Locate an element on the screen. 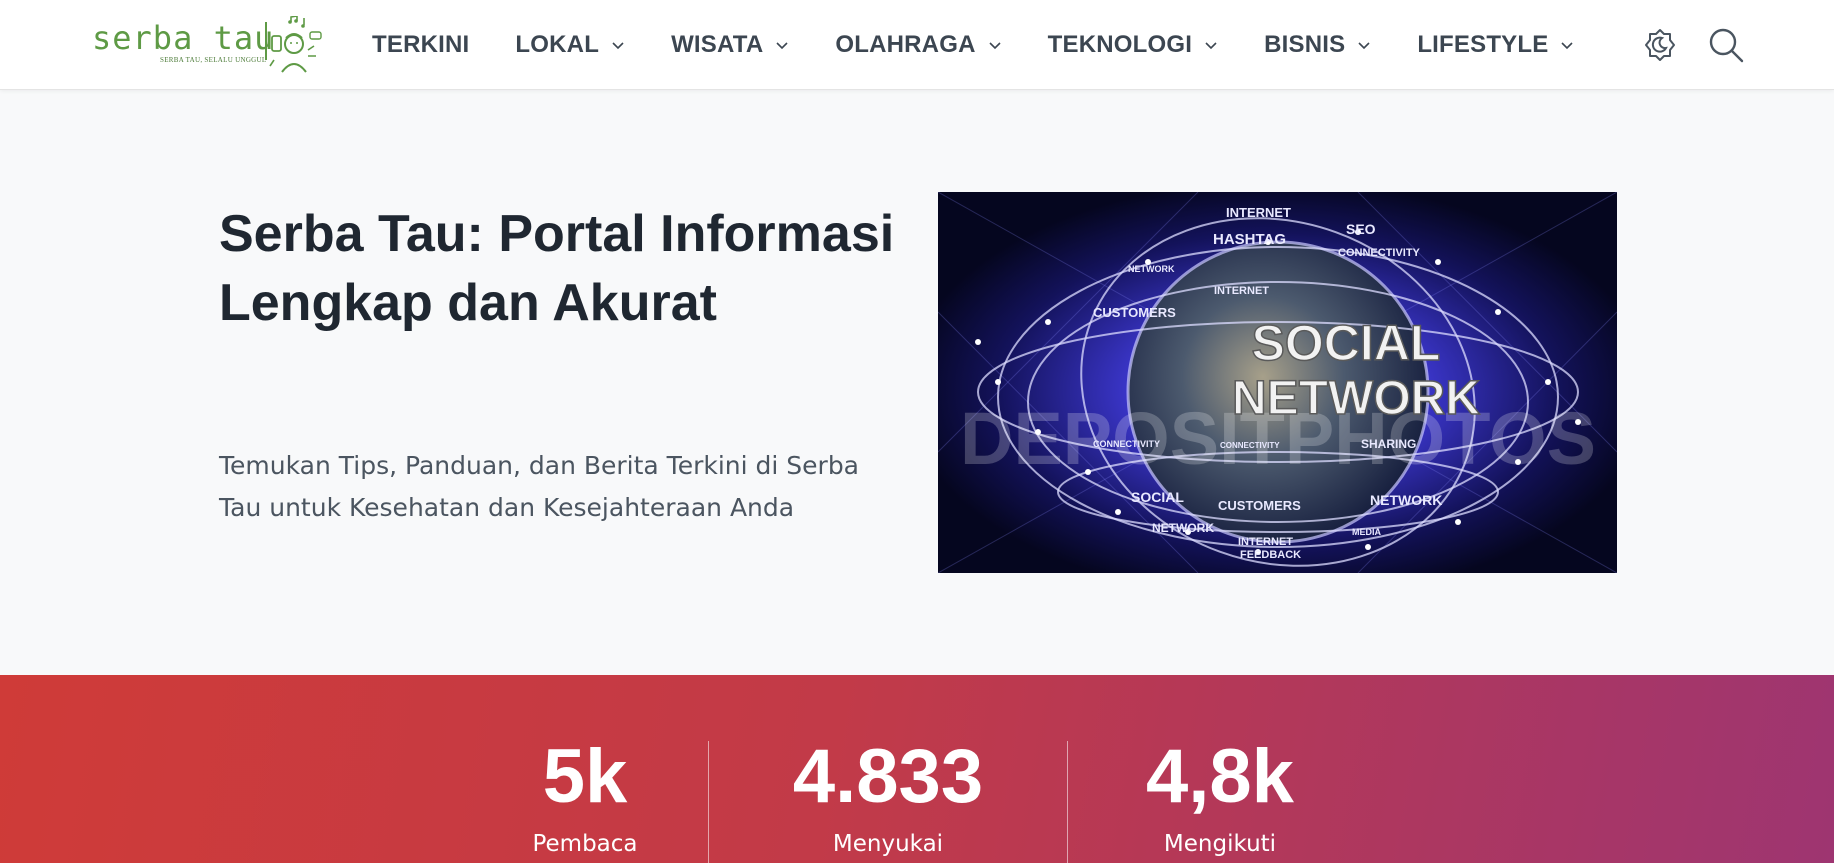  stat-label: Mengikuti is located at coordinates (1220, 844).